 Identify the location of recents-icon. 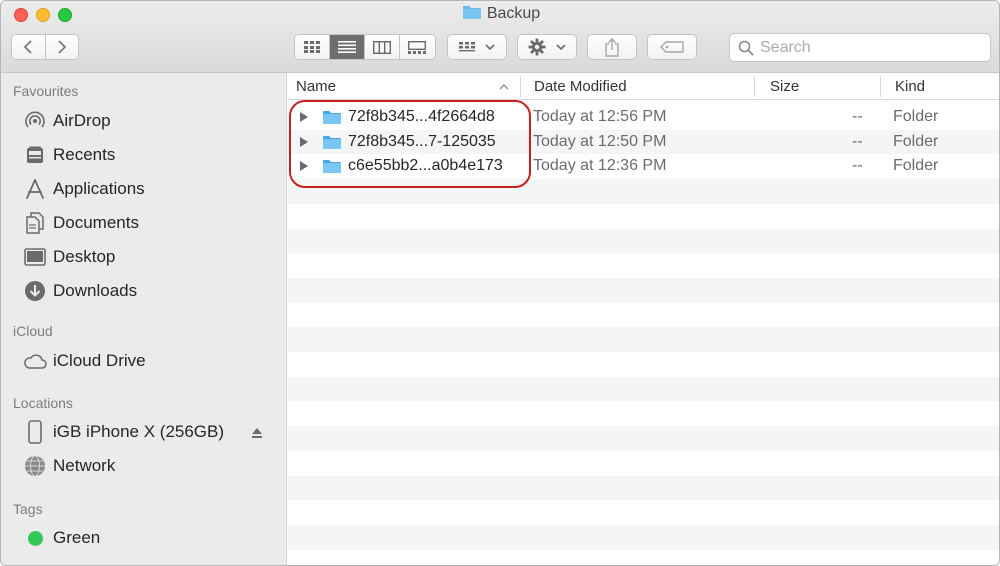
(35, 155).